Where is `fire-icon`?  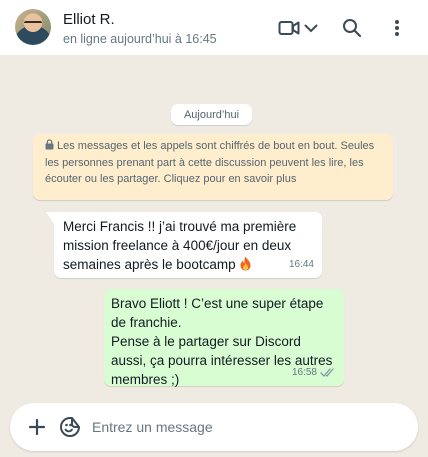
fire-icon is located at coordinates (245, 263).